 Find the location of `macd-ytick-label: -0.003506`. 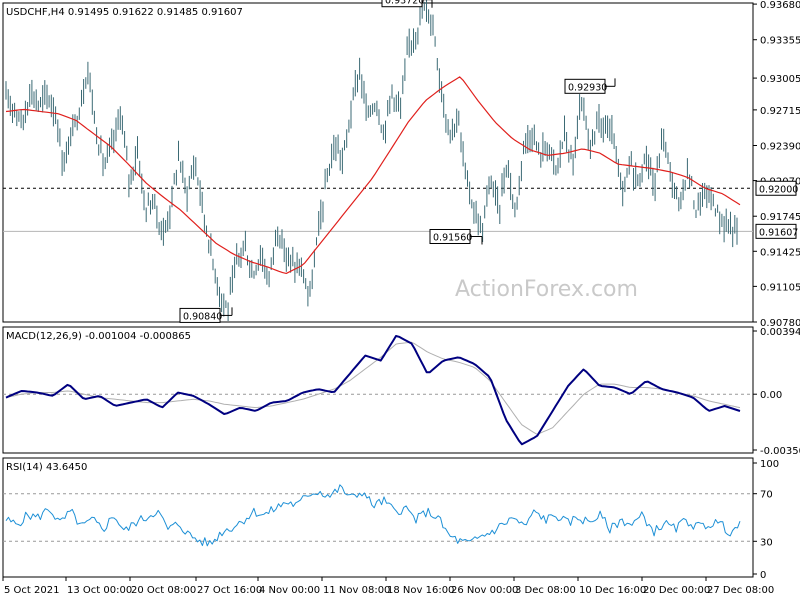

macd-ytick-label: -0.003506 is located at coordinates (780, 451).